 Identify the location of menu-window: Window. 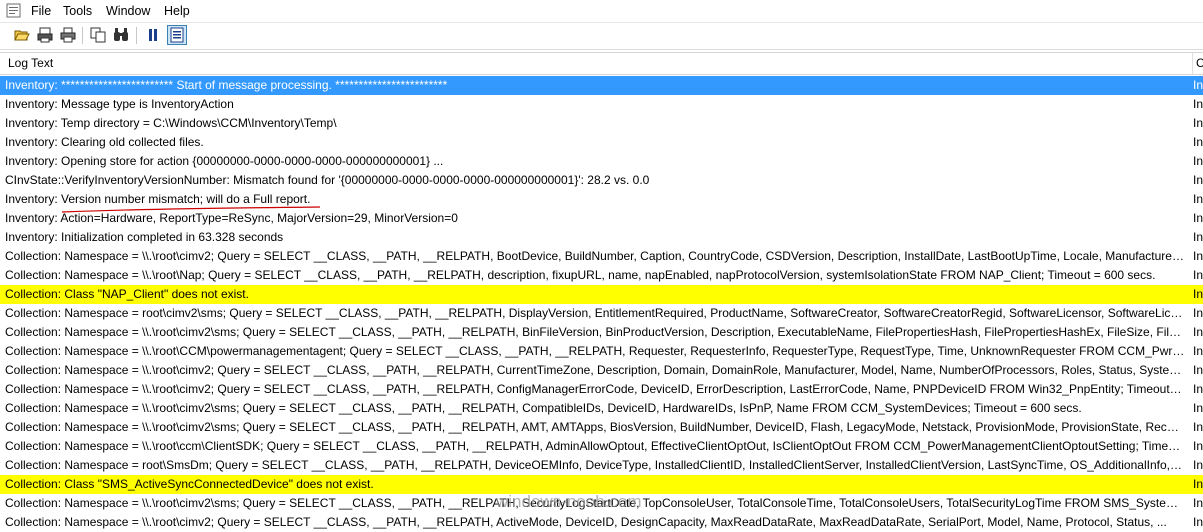
(128, 11).